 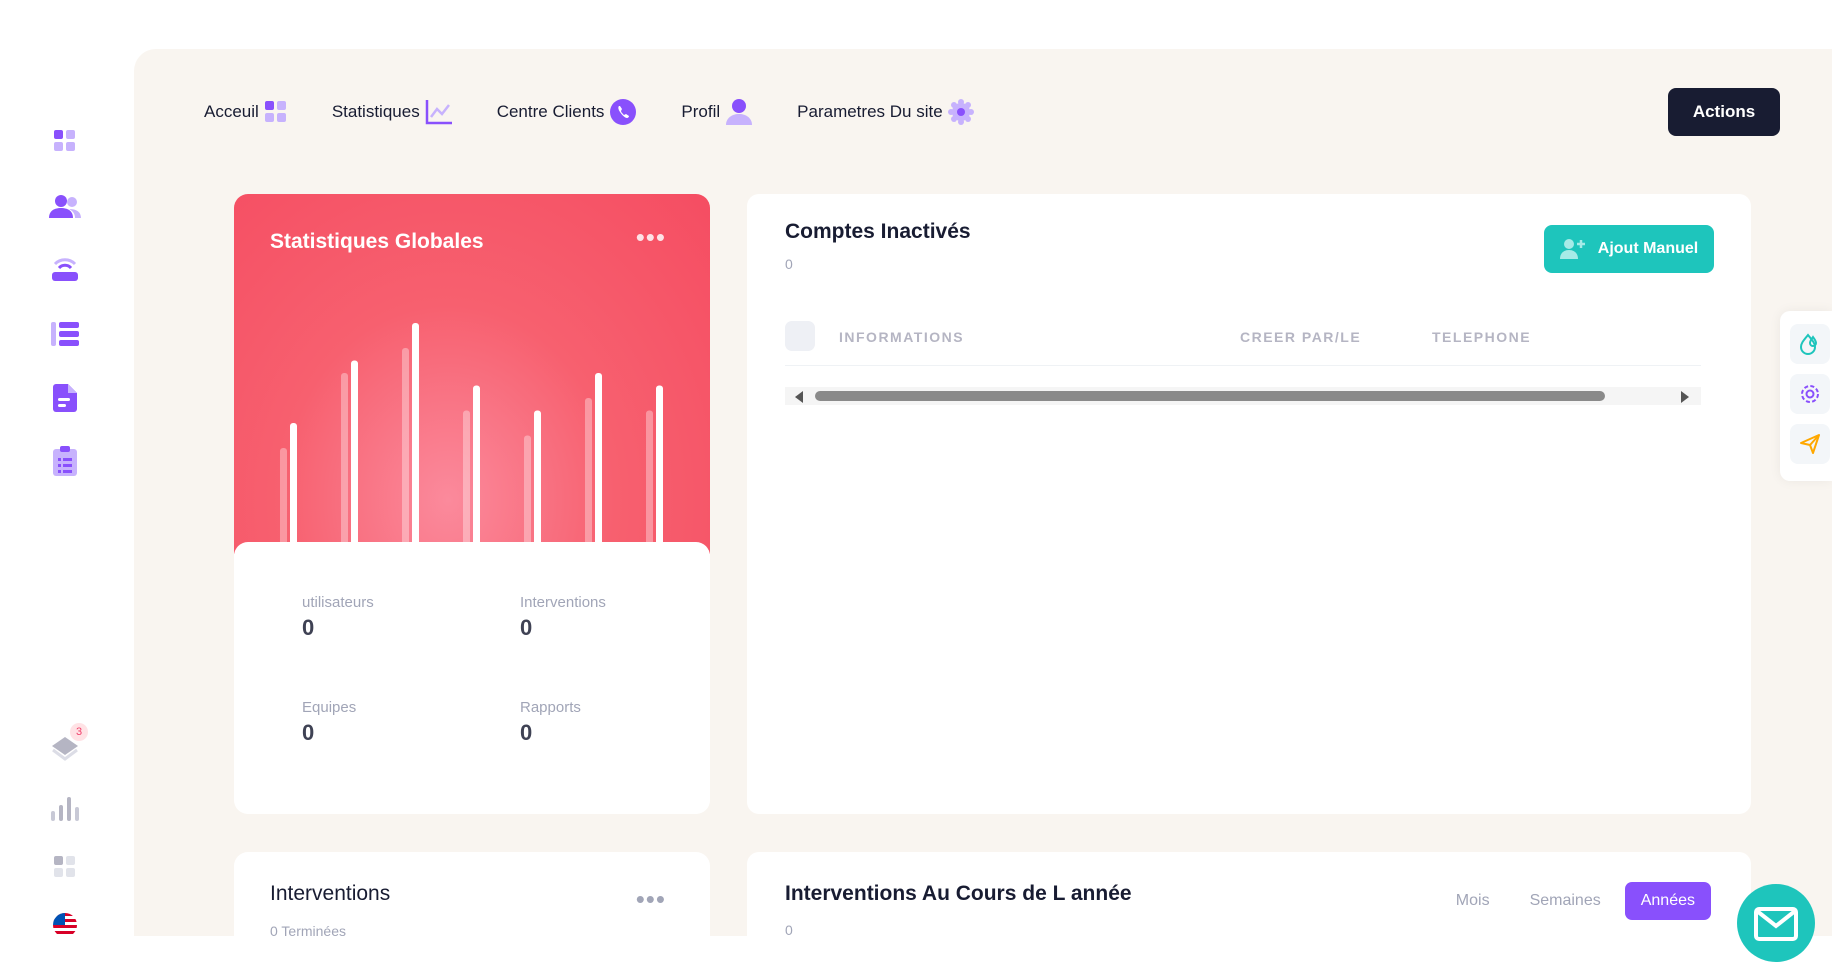 What do you see at coordinates (308, 929) in the screenshot?
I see `card-subtitle: 0 Terminées` at bounding box center [308, 929].